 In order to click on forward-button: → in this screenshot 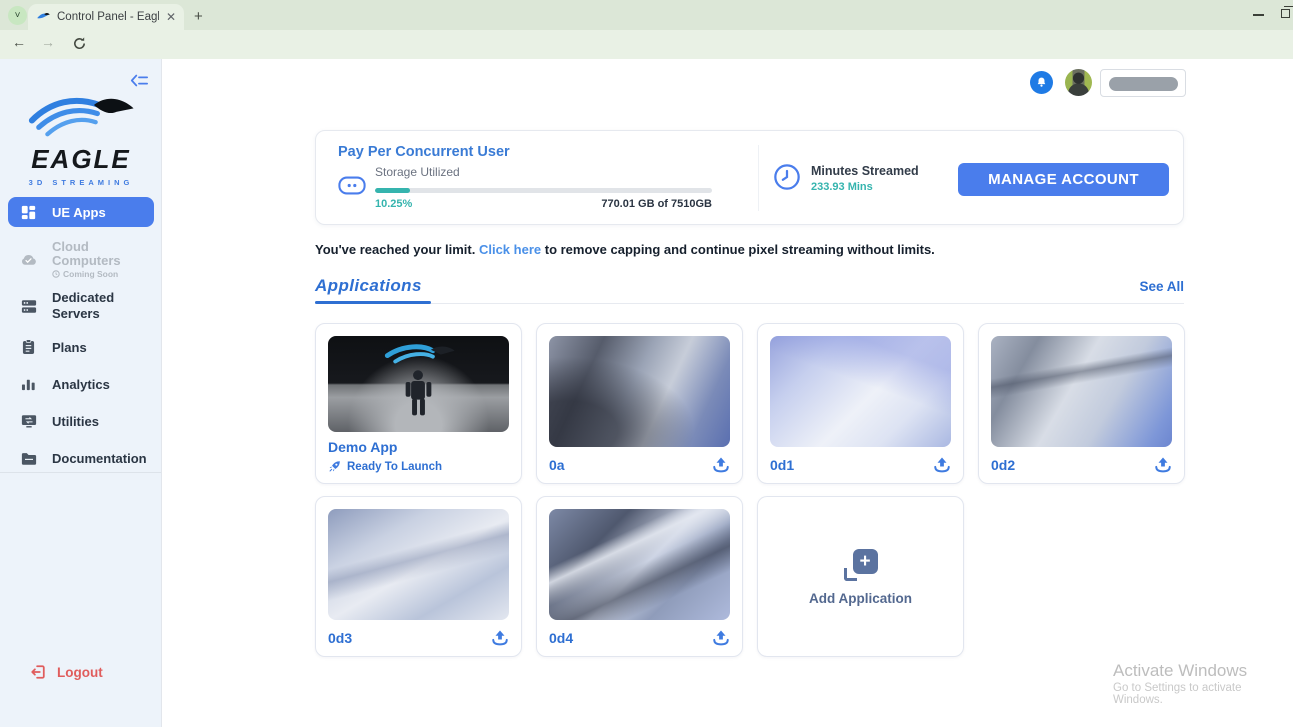, I will do `click(48, 42)`.